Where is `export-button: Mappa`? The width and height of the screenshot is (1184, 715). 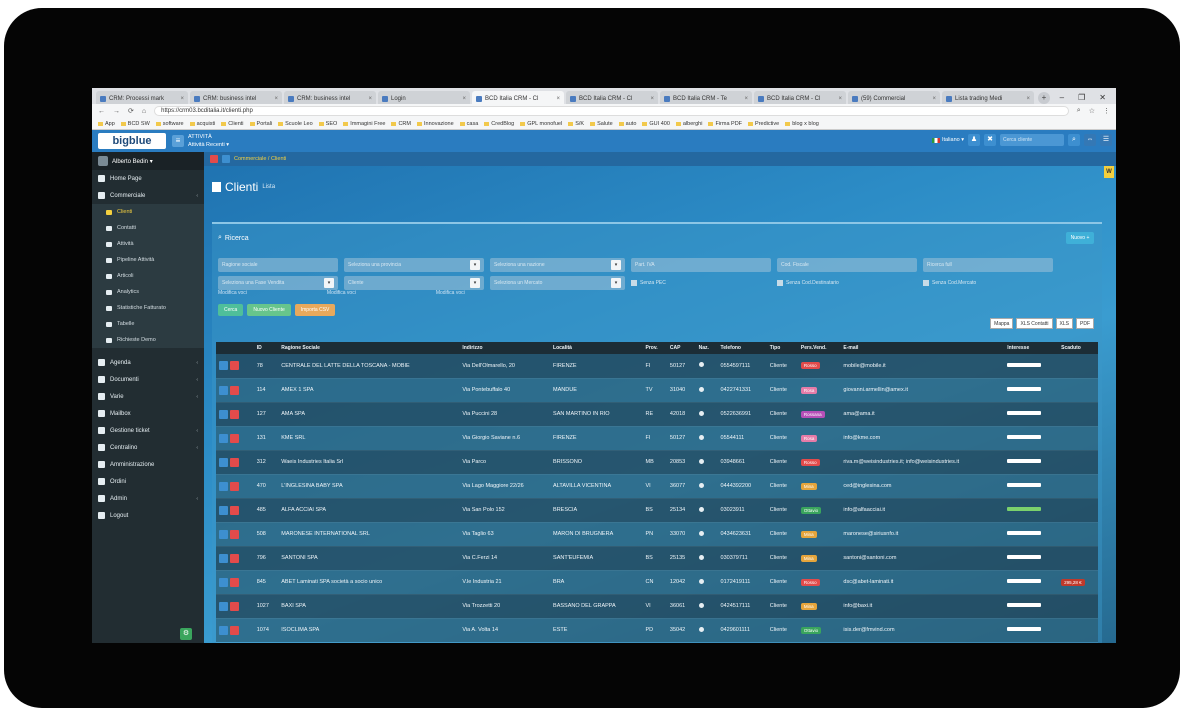
export-button: Mappa is located at coordinates (1002, 323).